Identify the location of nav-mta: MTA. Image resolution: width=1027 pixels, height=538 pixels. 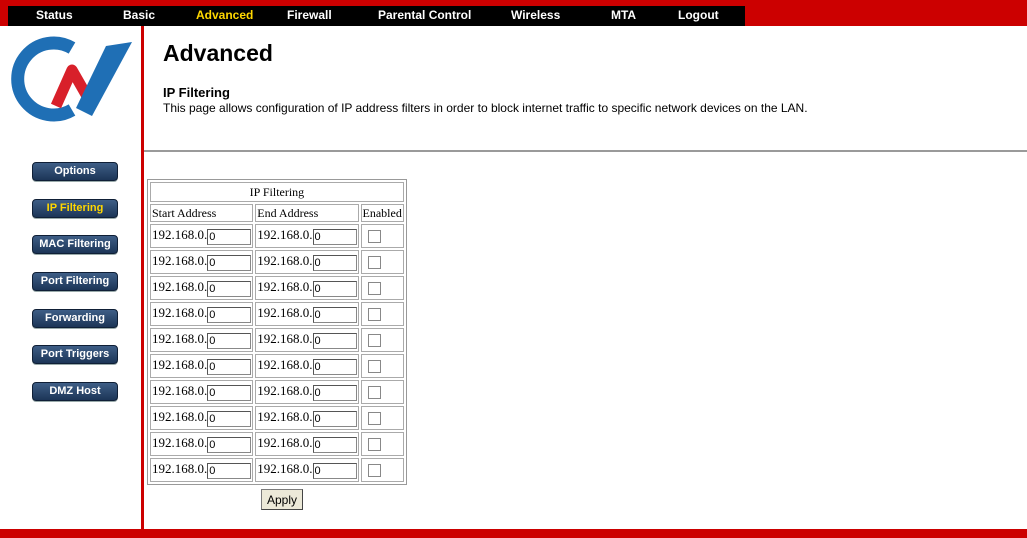
(623, 15).